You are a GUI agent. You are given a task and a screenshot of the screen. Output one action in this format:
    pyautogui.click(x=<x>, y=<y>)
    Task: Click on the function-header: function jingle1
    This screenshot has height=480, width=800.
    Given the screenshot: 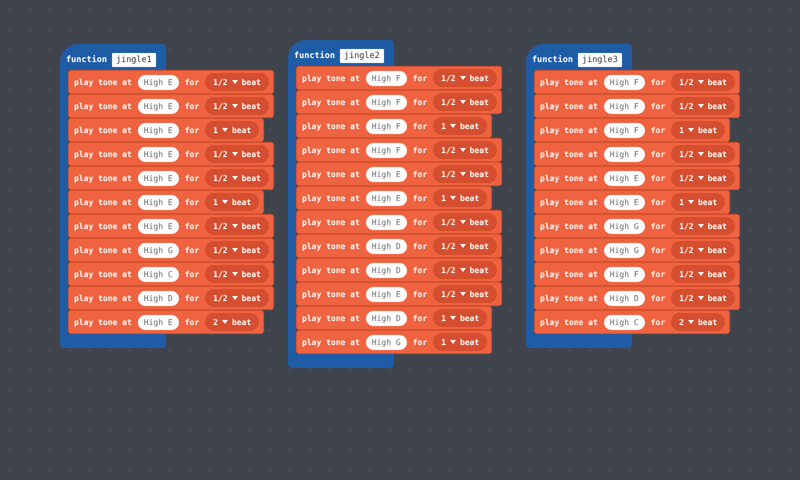 What is the action you would take?
    pyautogui.click(x=113, y=57)
    